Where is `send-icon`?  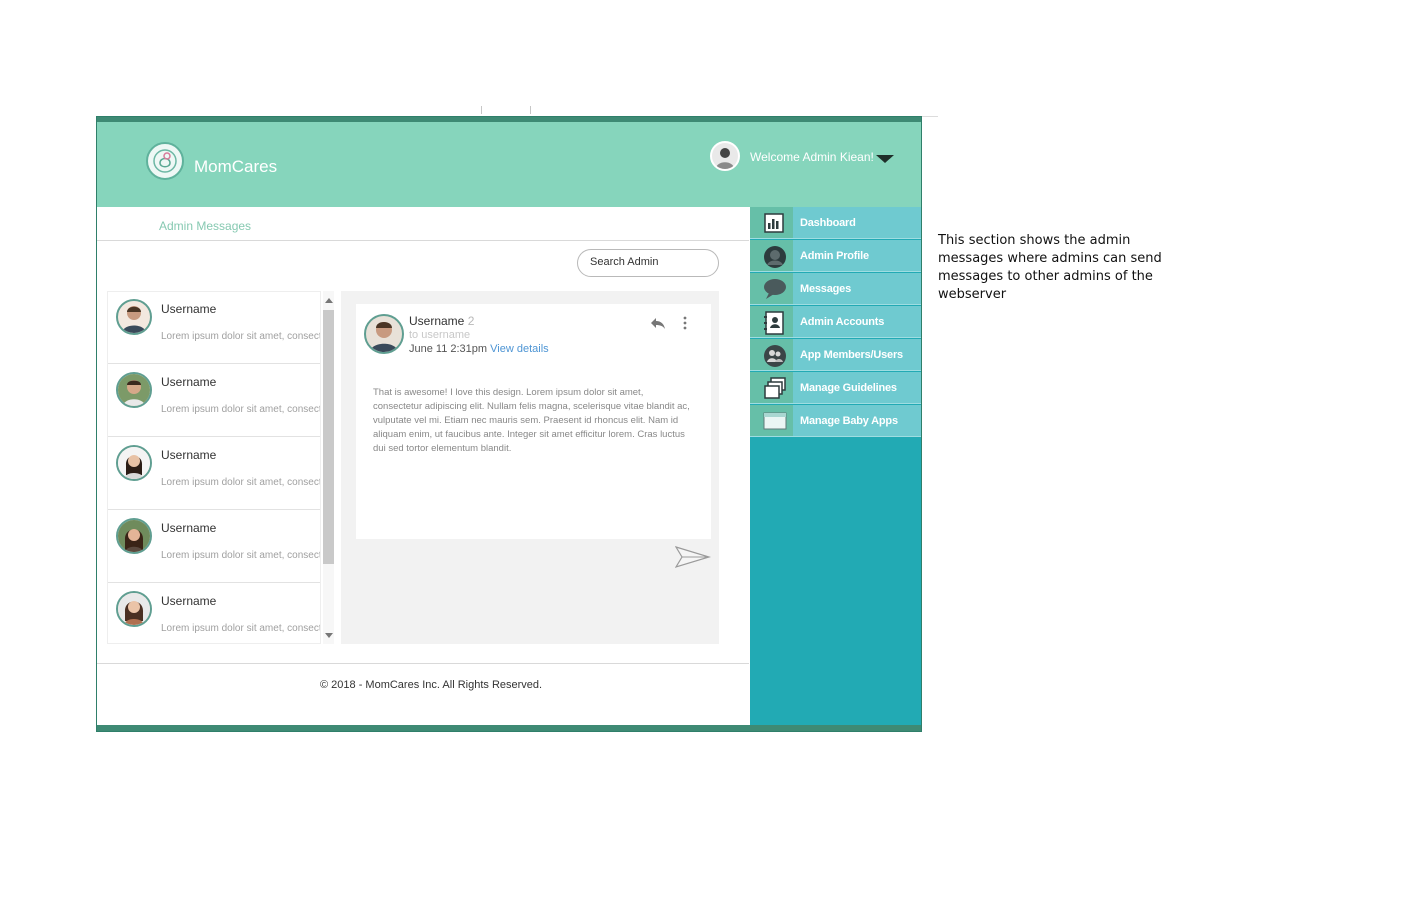 send-icon is located at coordinates (693, 559).